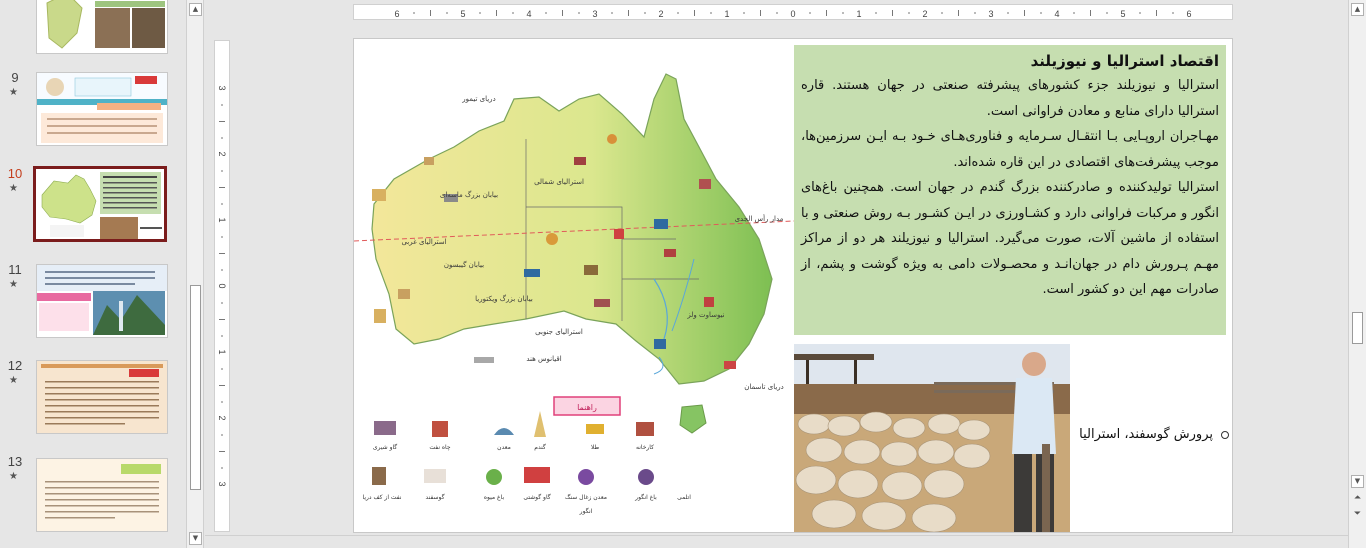  What do you see at coordinates (385, 447) in the screenshot?
I see `legend-item: گاو شیری` at bounding box center [385, 447].